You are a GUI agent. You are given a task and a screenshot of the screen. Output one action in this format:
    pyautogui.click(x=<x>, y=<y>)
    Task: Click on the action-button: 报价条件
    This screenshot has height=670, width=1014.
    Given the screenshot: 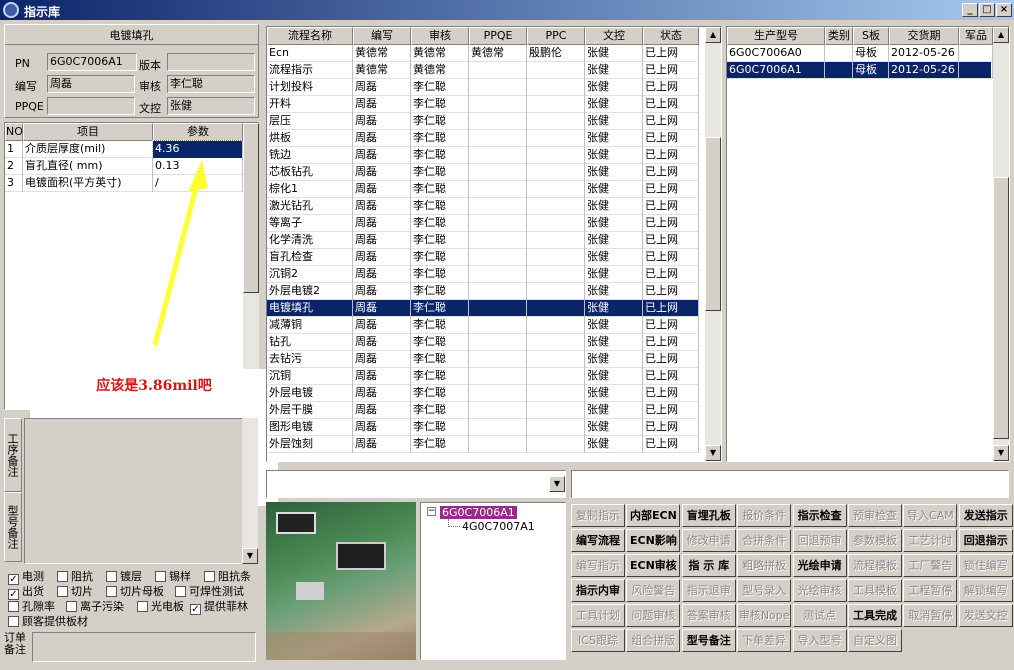 What is the action you would take?
    pyautogui.click(x=764, y=515)
    